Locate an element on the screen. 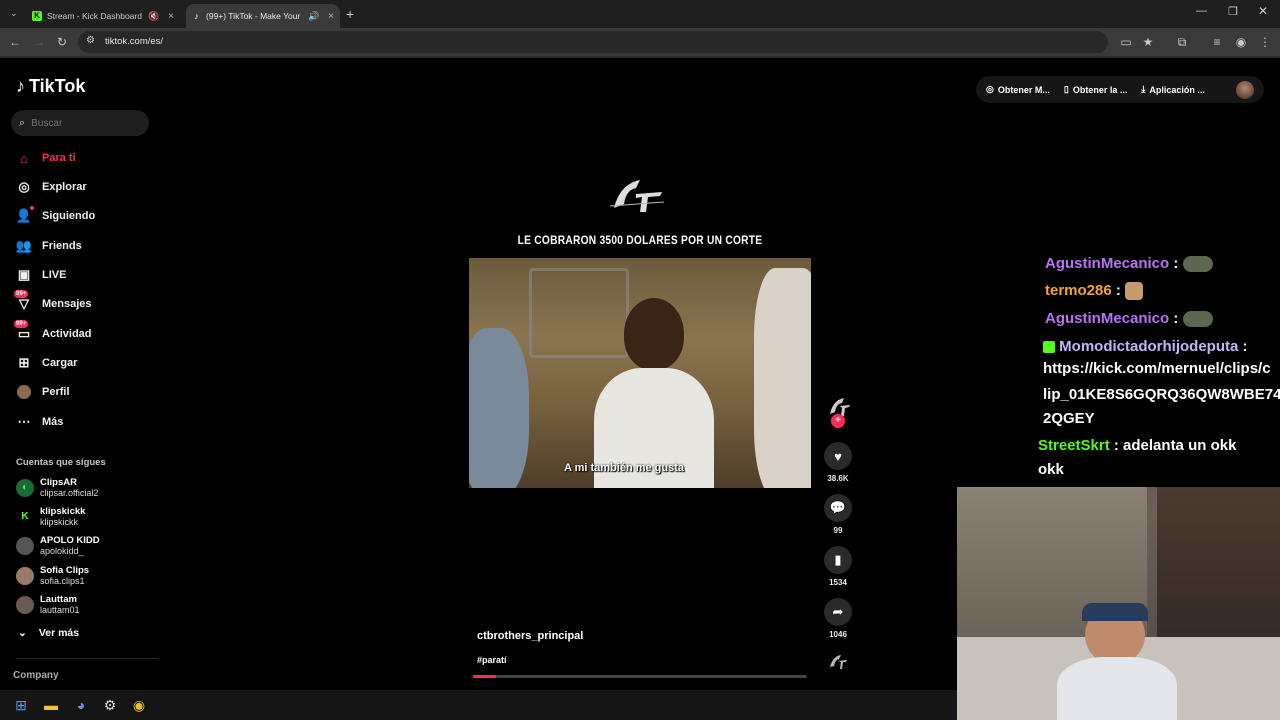 The width and height of the screenshot is (1280, 720). share-icon: ➦ is located at coordinates (838, 612).